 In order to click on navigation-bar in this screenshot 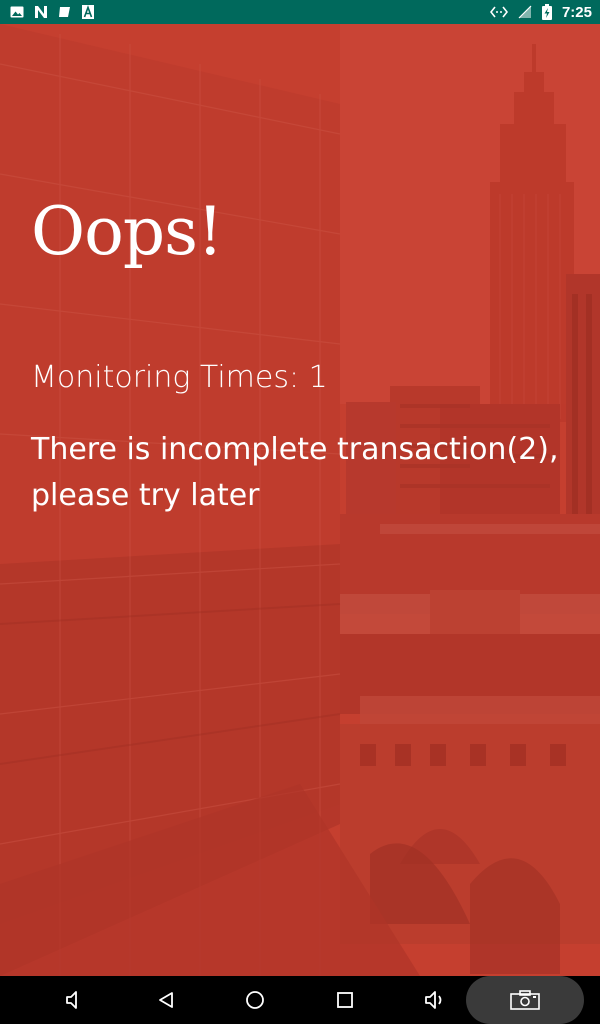, I will do `click(300, 1000)`.